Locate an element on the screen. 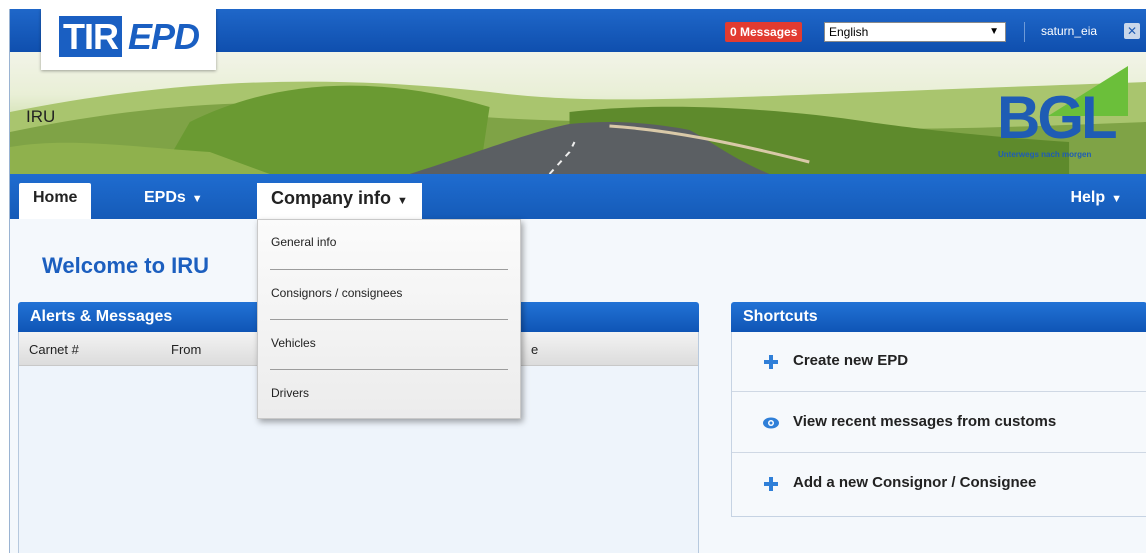 The image size is (1146, 553). logo-epd: EPD is located at coordinates (164, 36).